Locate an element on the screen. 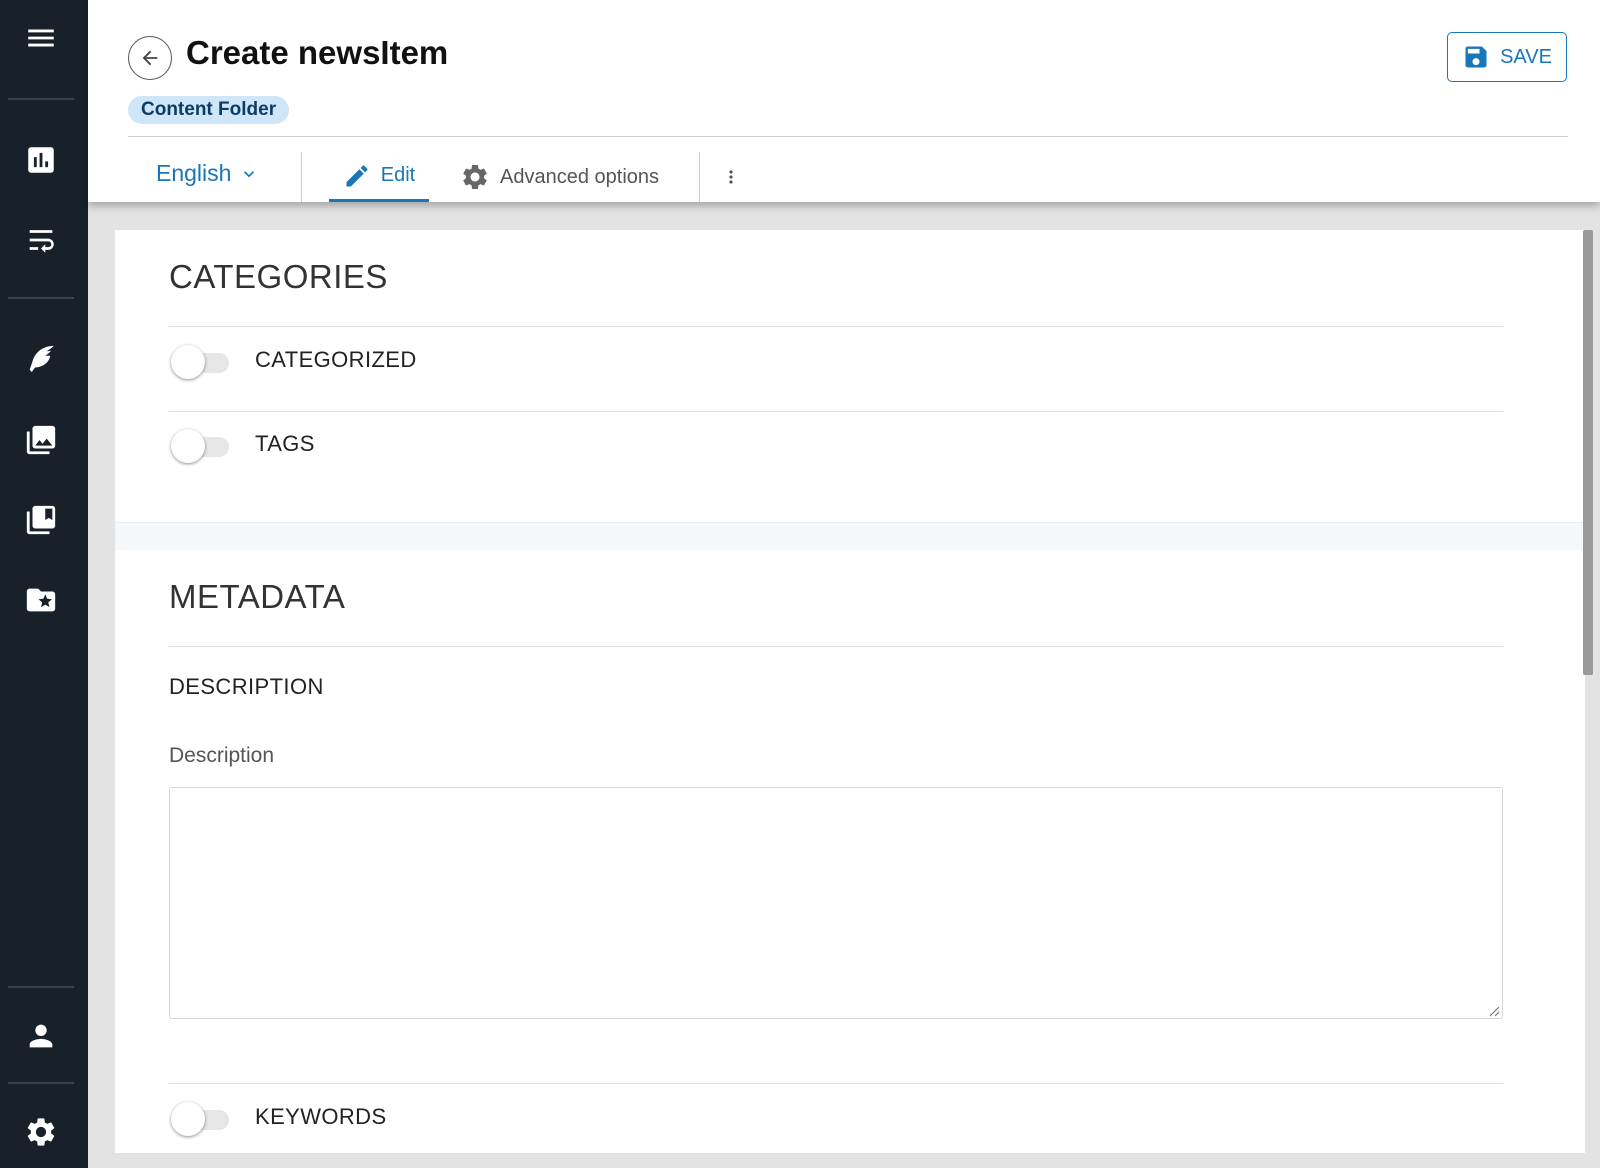 Image resolution: width=1600 pixels, height=1168 pixels. tags-toggle is located at coordinates (201, 445).